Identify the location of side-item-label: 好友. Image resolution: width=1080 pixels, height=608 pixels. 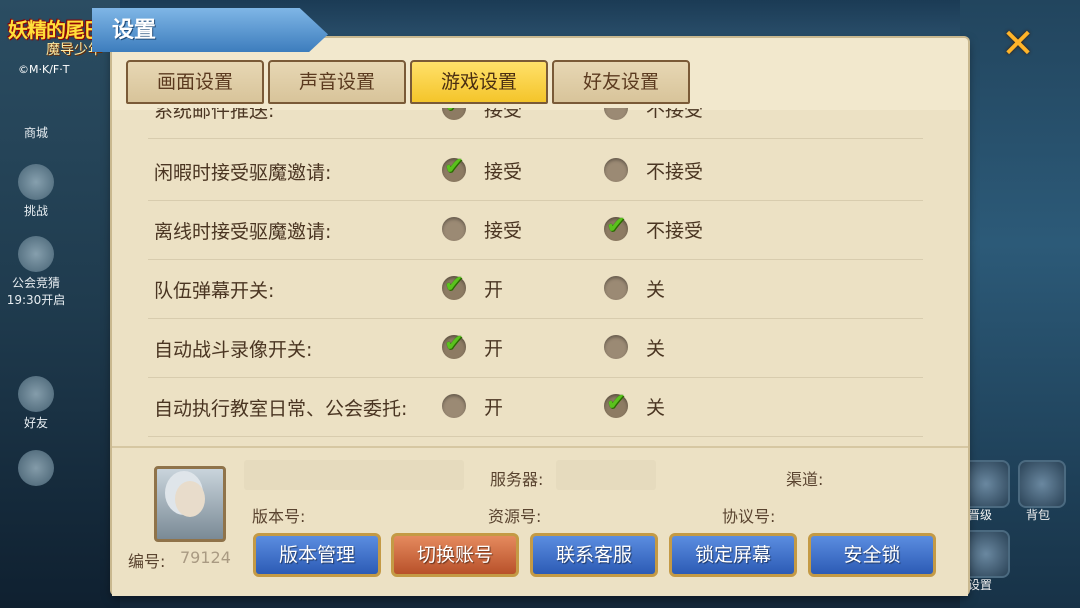
(35, 423).